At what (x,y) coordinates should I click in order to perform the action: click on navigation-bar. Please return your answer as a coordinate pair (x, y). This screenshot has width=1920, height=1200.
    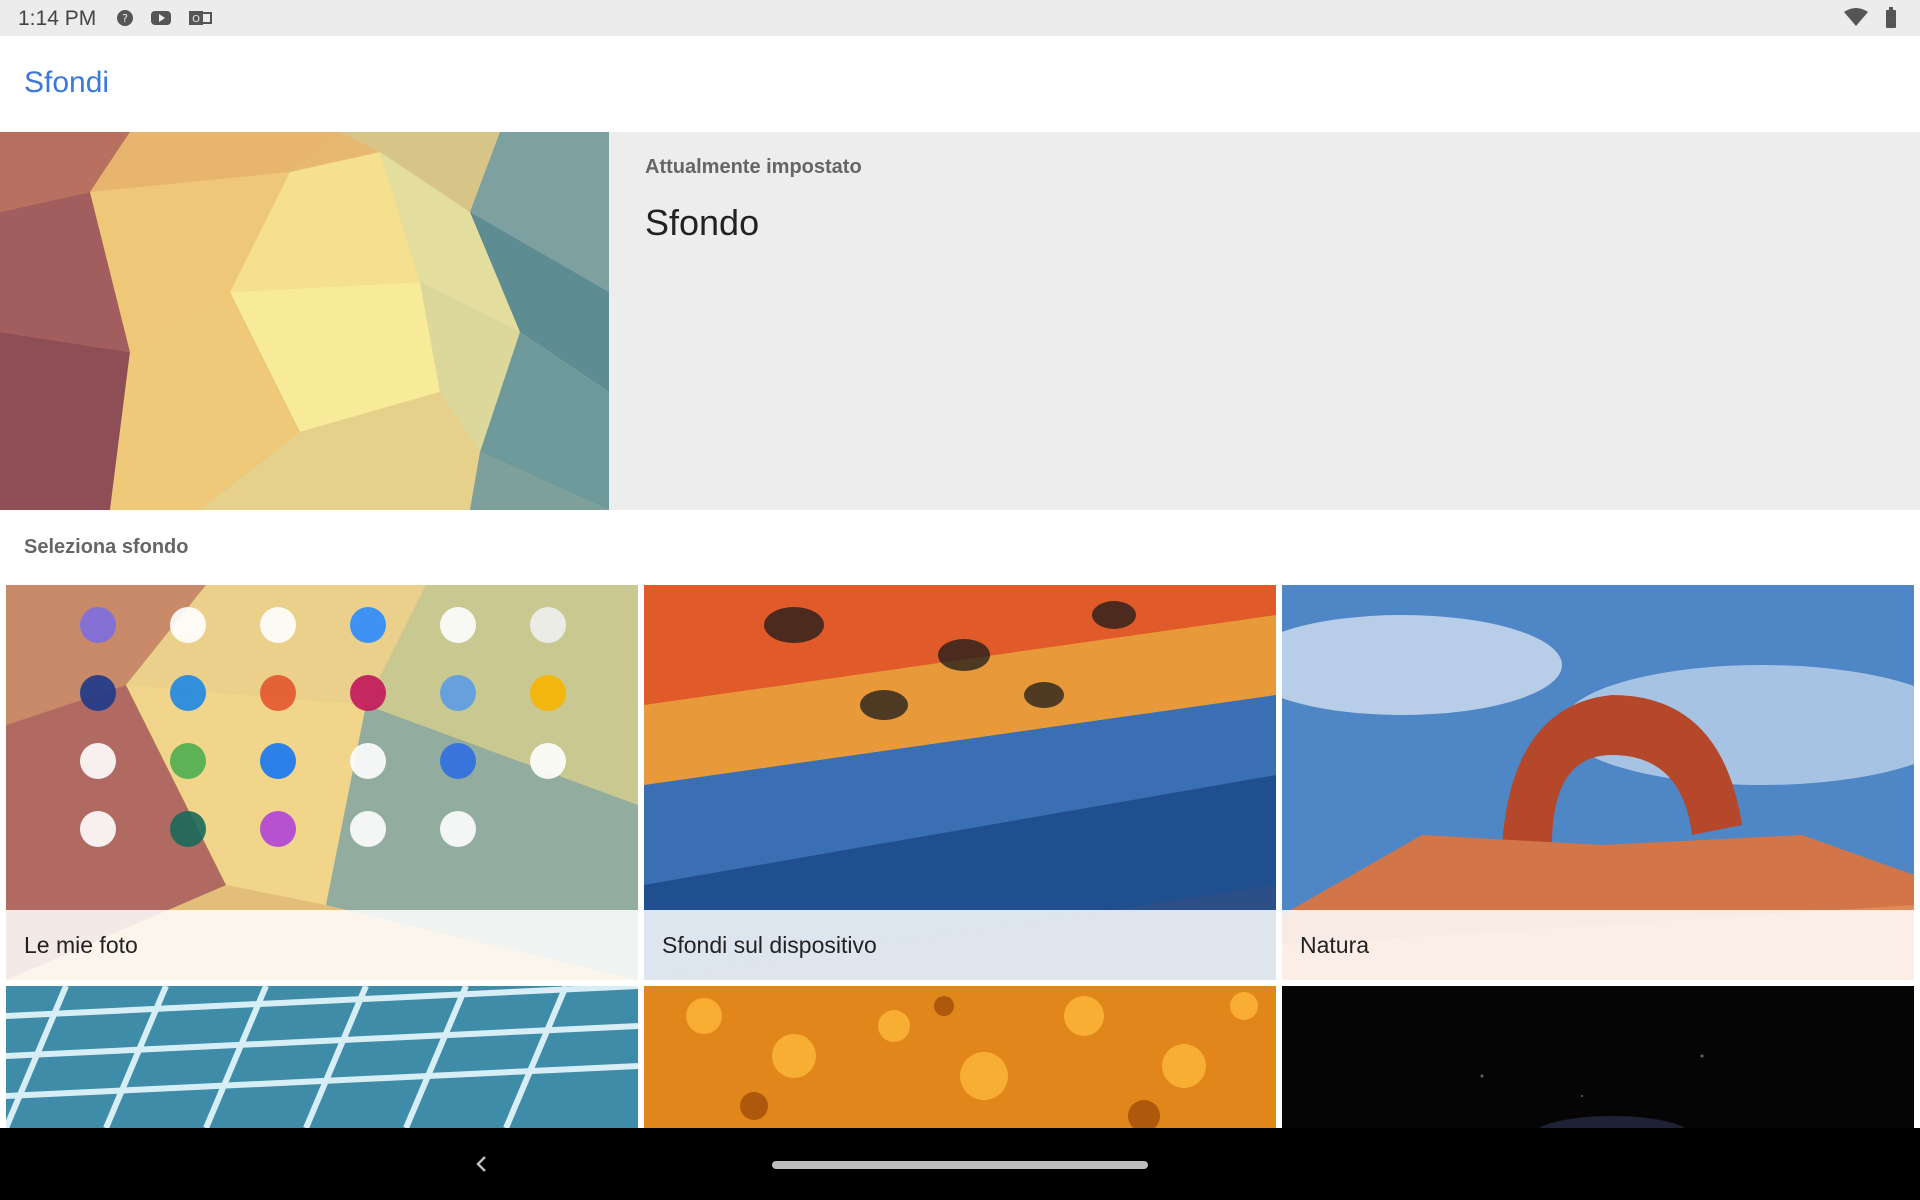
    Looking at the image, I should click on (960, 1164).